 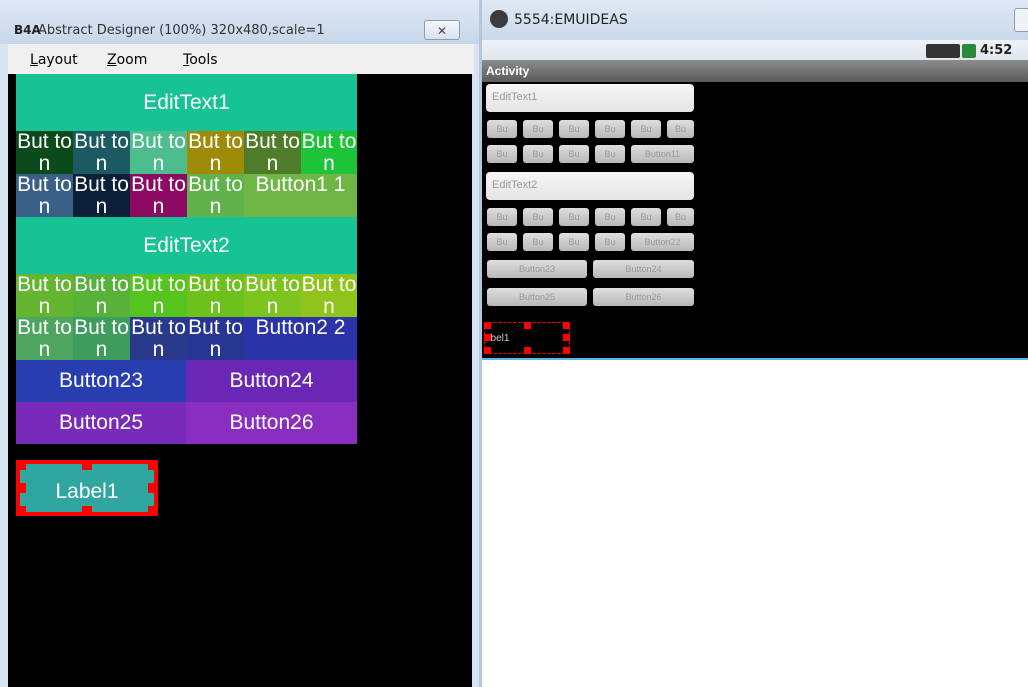 What do you see at coordinates (200, 60) in the screenshot?
I see `menu-tools: Tools` at bounding box center [200, 60].